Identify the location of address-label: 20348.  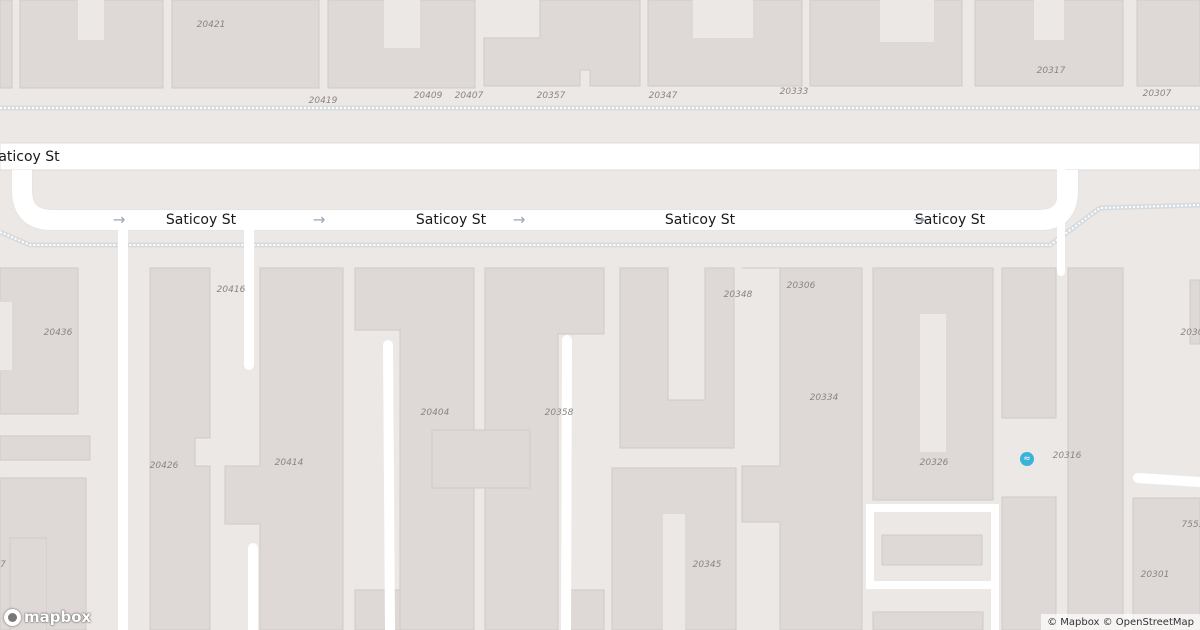
(738, 295).